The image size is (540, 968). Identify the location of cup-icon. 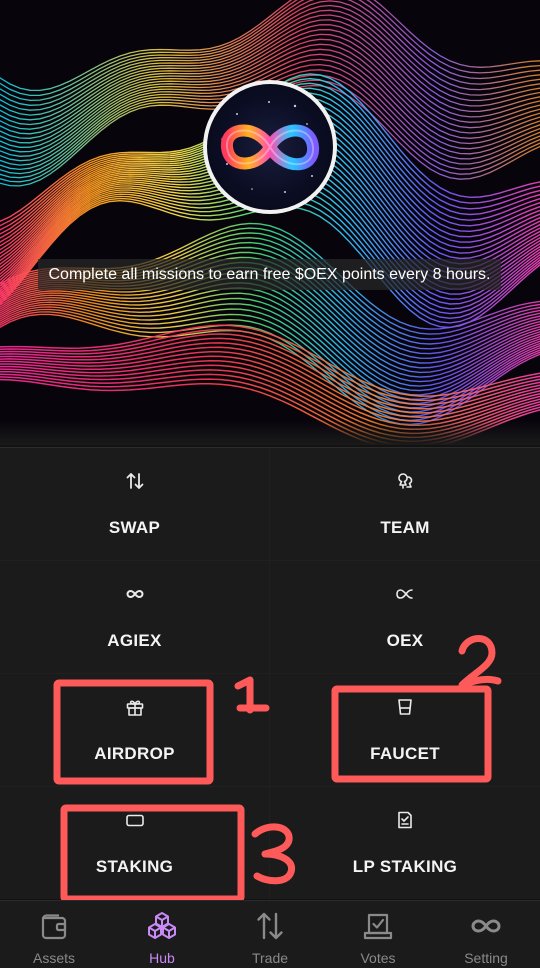
(405, 707).